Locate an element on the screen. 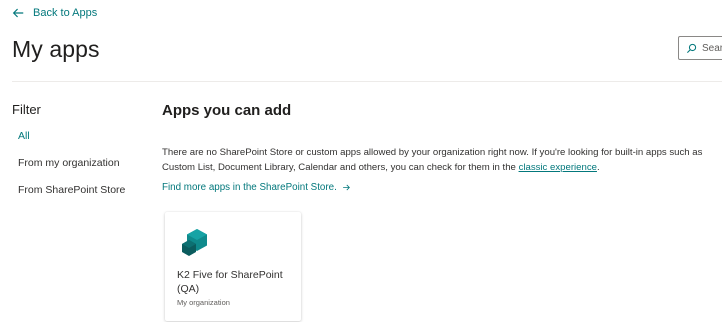 The height and width of the screenshot is (322, 722). classic-experience-link: classic experience is located at coordinates (558, 167).